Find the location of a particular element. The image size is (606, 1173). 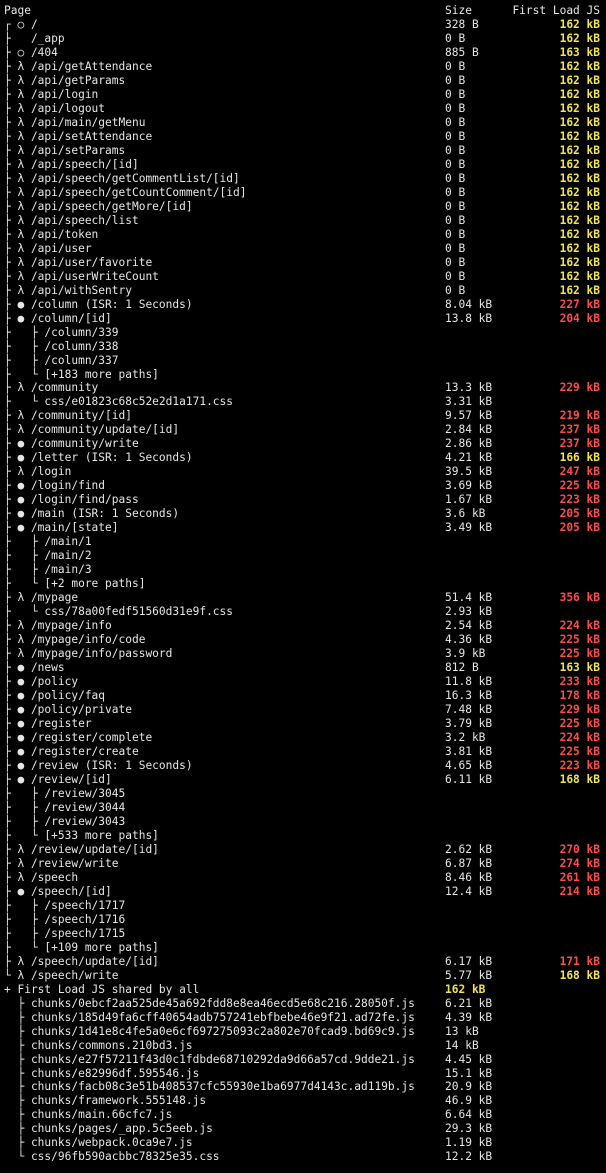

output-row: ├ ├ /main/3 is located at coordinates (302, 570).